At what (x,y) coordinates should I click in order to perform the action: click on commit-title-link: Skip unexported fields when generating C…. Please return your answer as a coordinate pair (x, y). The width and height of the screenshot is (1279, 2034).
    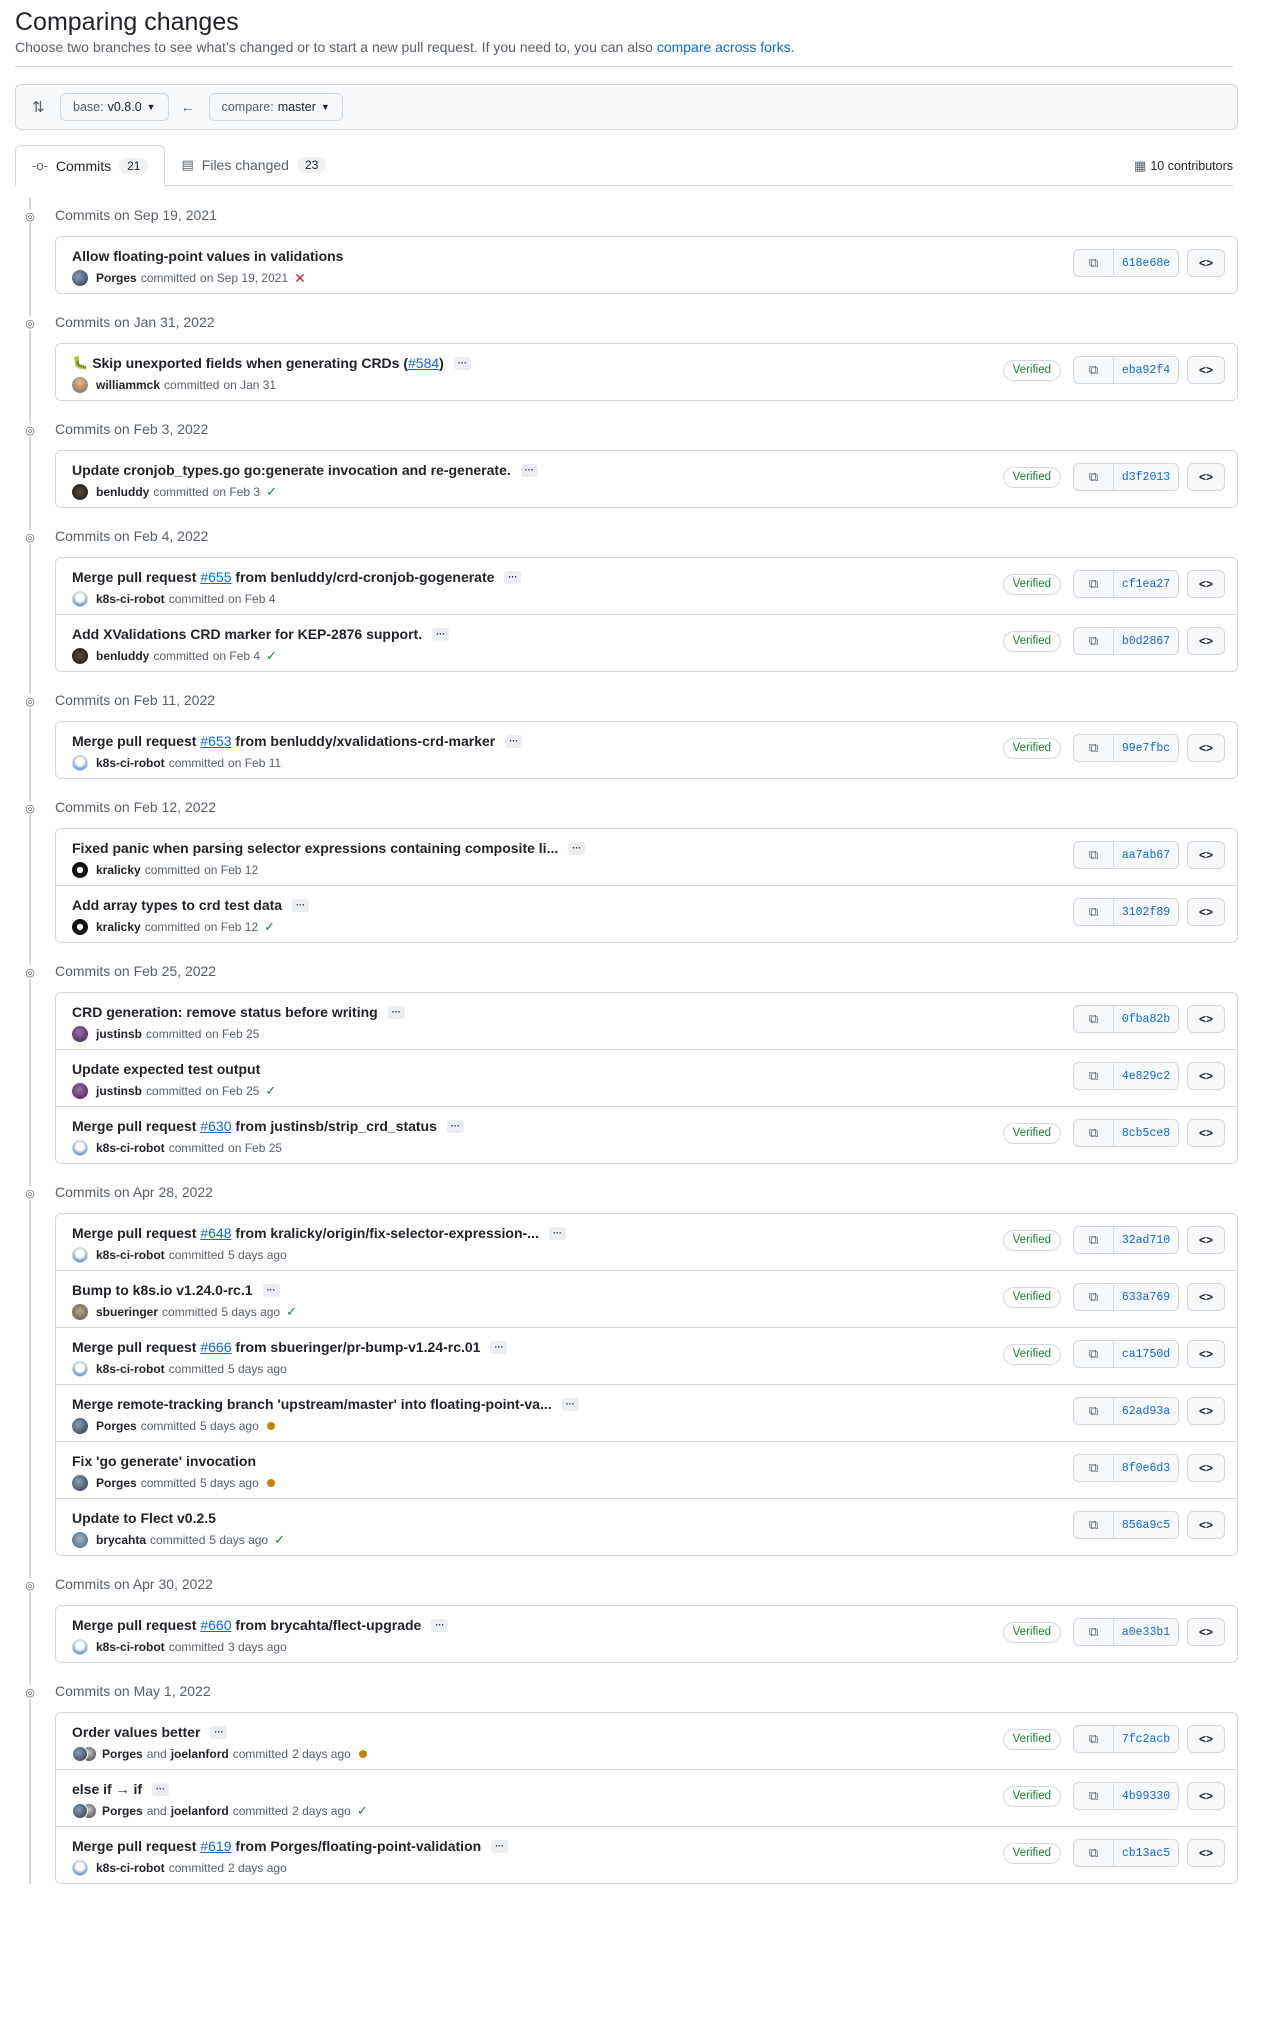
    Looking at the image, I should click on (250, 363).